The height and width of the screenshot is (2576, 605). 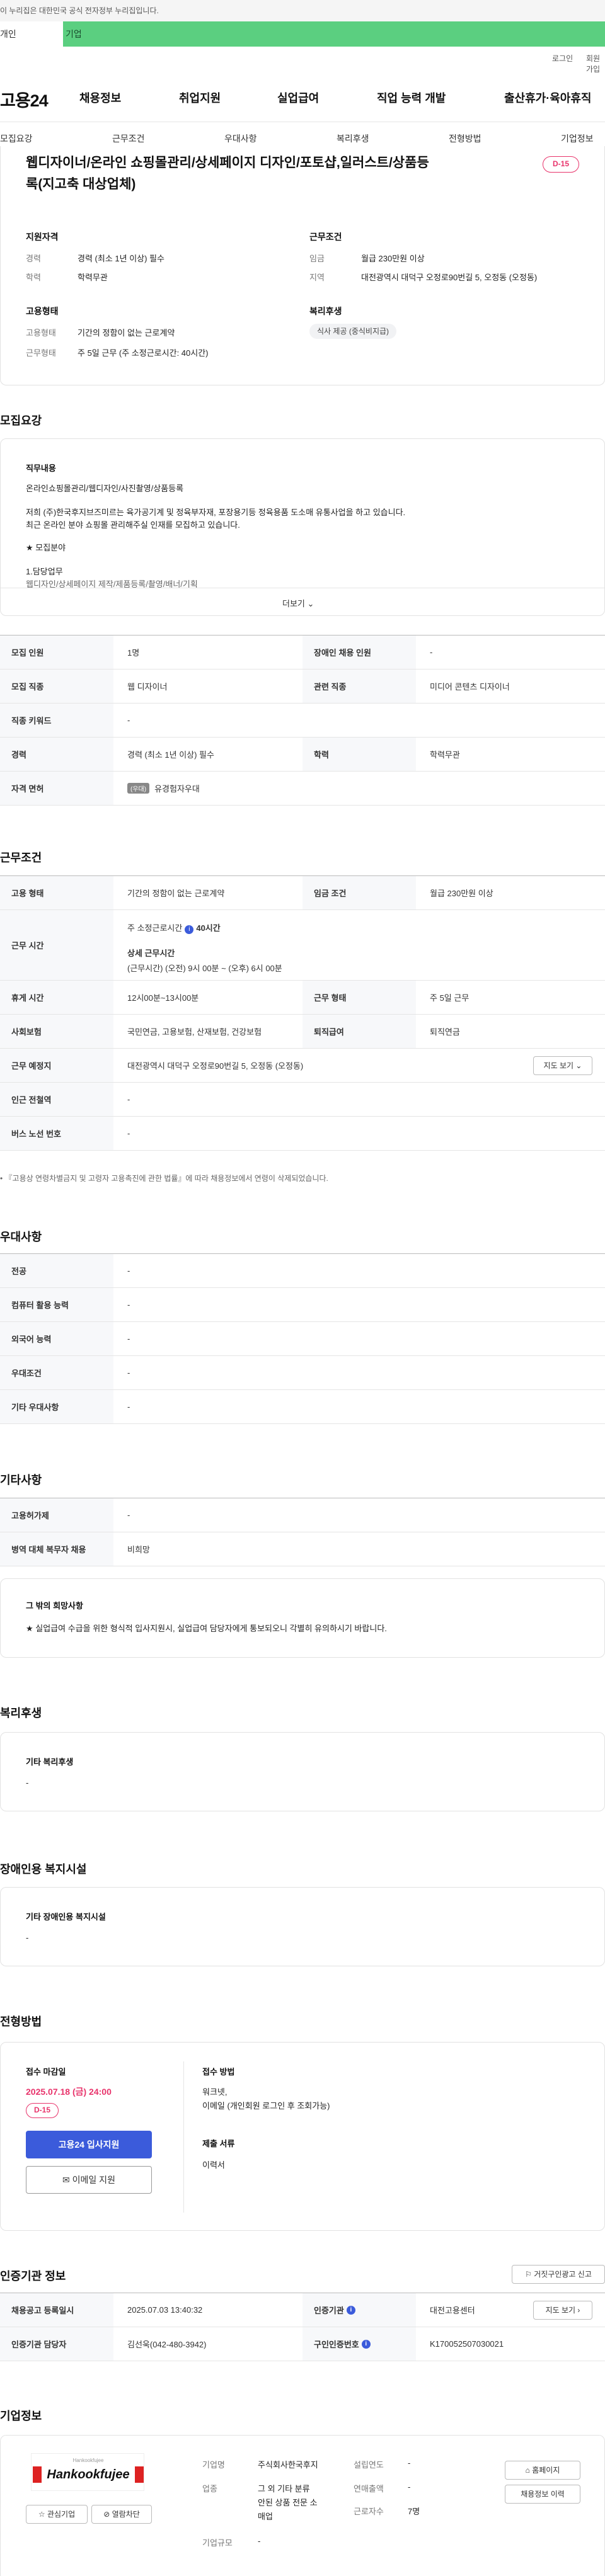 What do you see at coordinates (579, 2310) in the screenshot?
I see `chevron-right-icon: ›` at bounding box center [579, 2310].